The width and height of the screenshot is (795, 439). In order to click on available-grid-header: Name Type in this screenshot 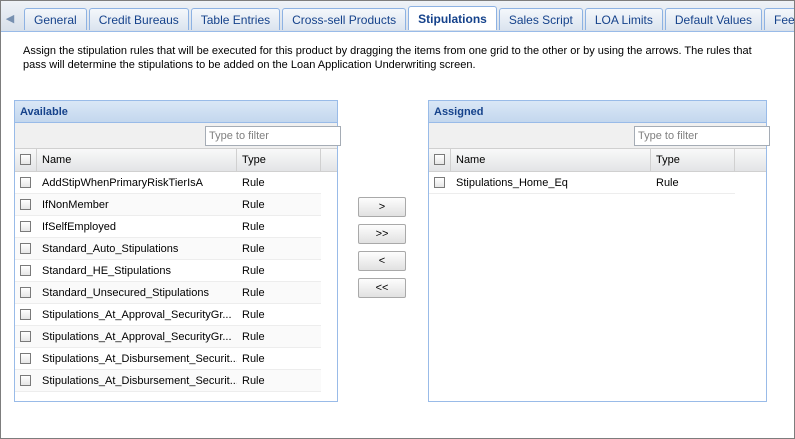, I will do `click(176, 160)`.